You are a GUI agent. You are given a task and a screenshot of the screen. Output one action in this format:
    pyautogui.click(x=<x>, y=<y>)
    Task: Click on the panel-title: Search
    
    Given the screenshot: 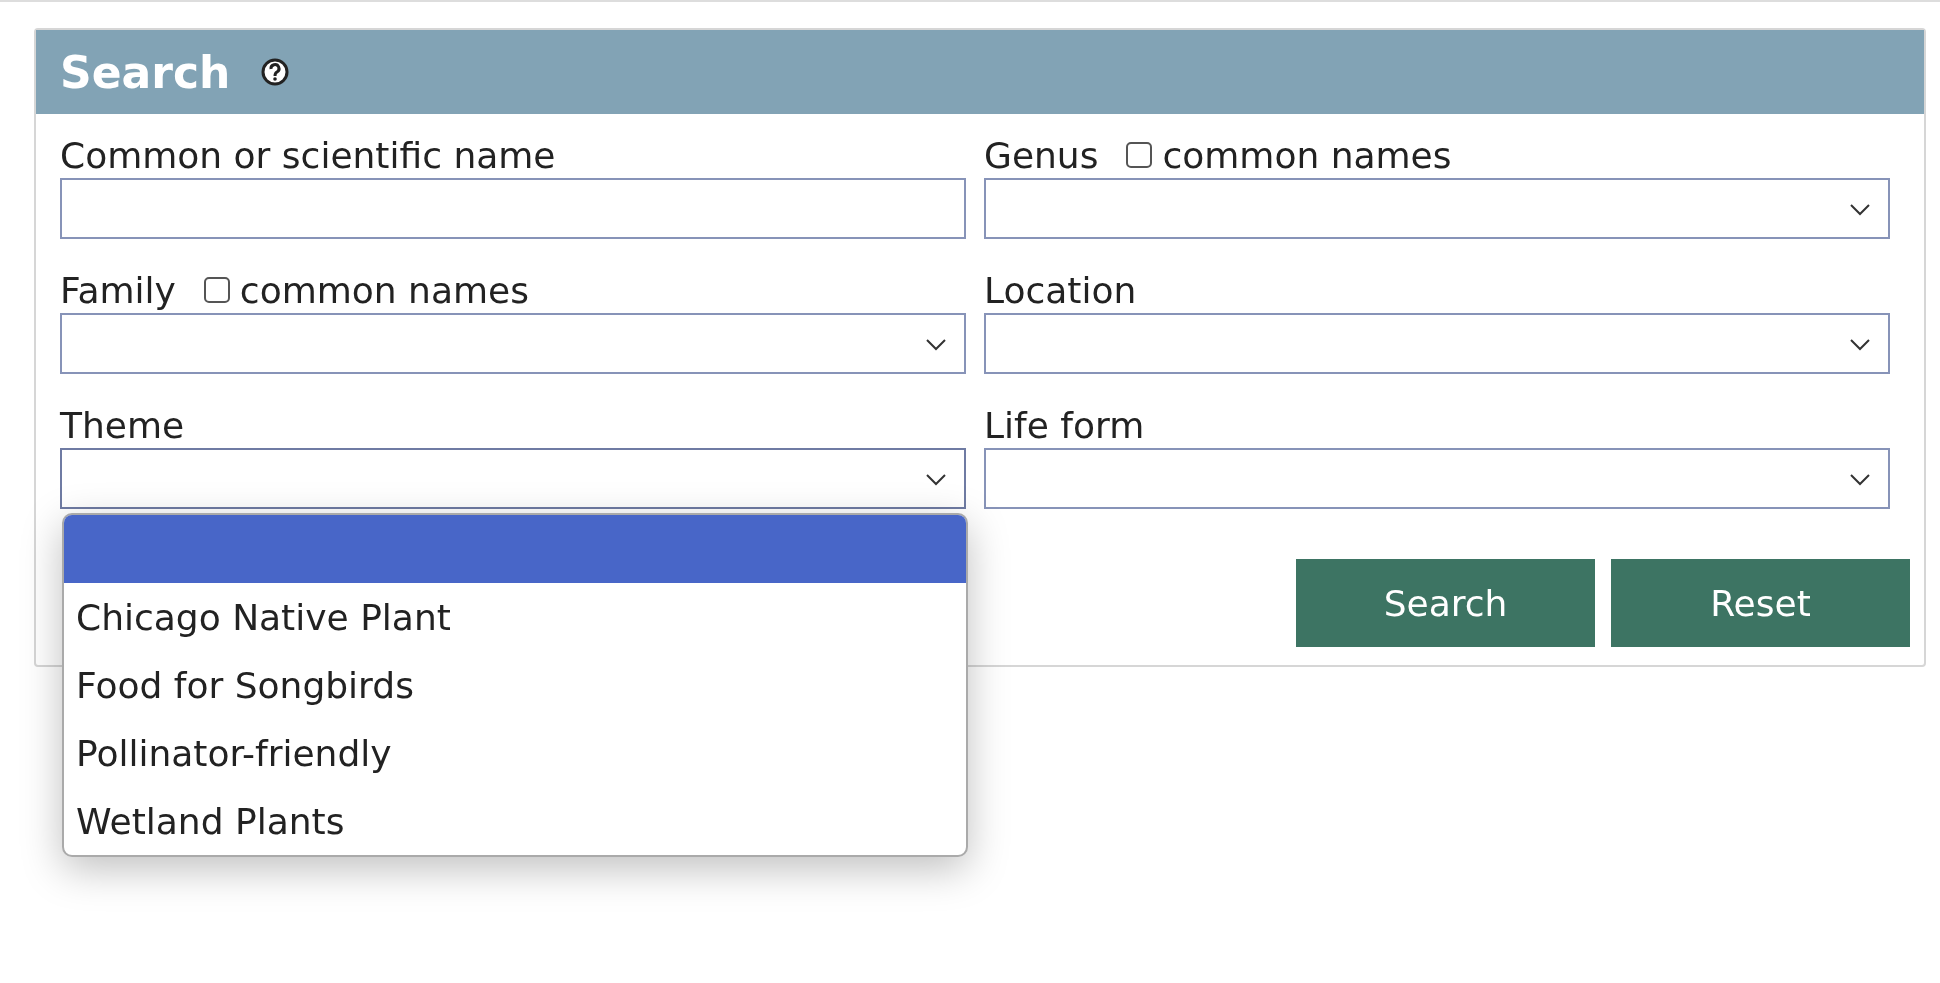 What is the action you would take?
    pyautogui.click(x=145, y=72)
    